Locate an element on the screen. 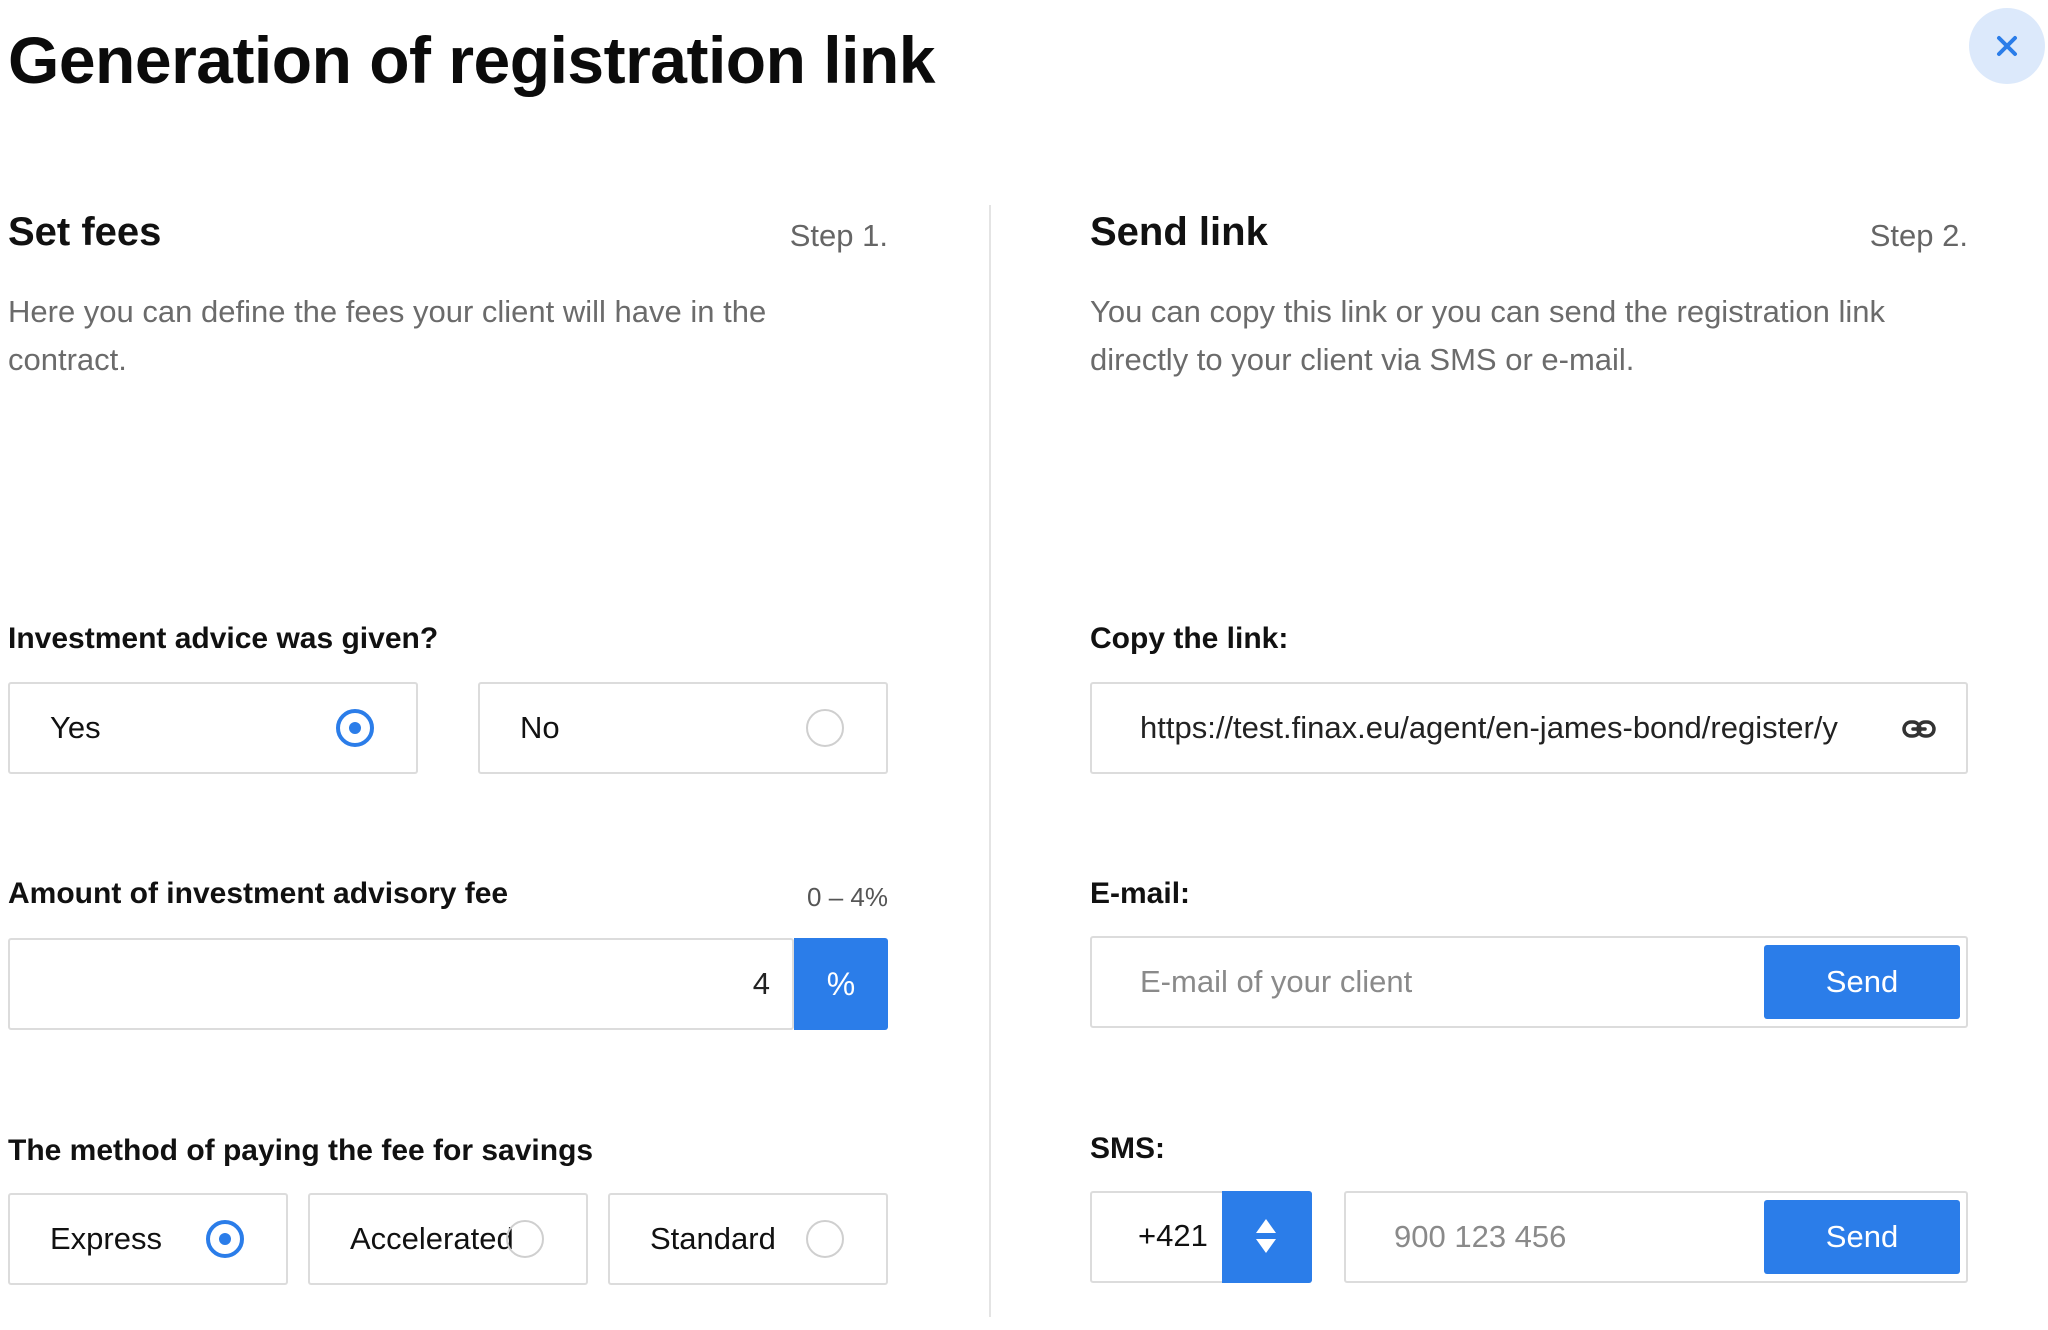  email-label: E-mail: is located at coordinates (1140, 893).